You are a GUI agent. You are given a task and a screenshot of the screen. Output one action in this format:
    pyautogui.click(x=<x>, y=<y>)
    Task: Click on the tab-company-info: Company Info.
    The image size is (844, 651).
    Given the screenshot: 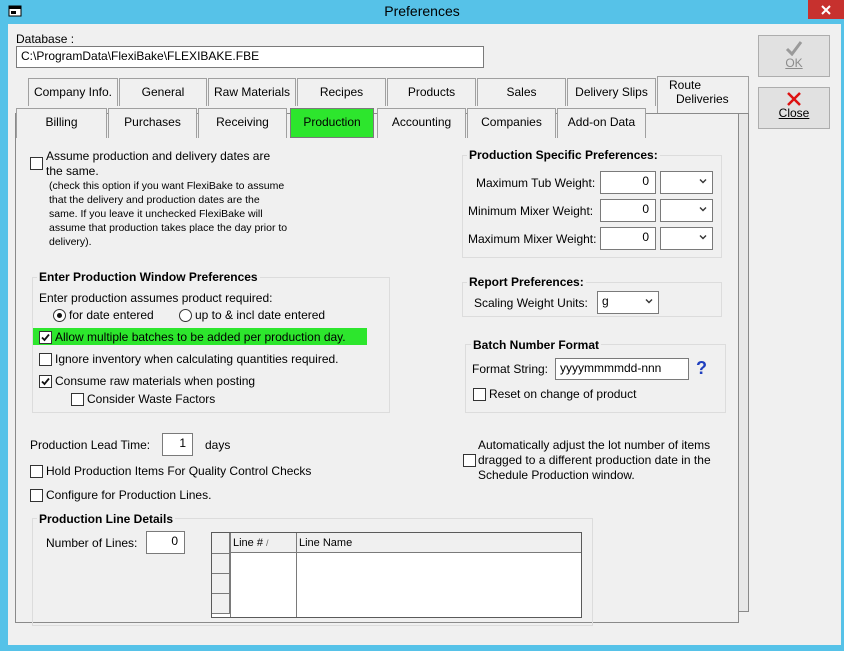 What is the action you would take?
    pyautogui.click(x=73, y=92)
    